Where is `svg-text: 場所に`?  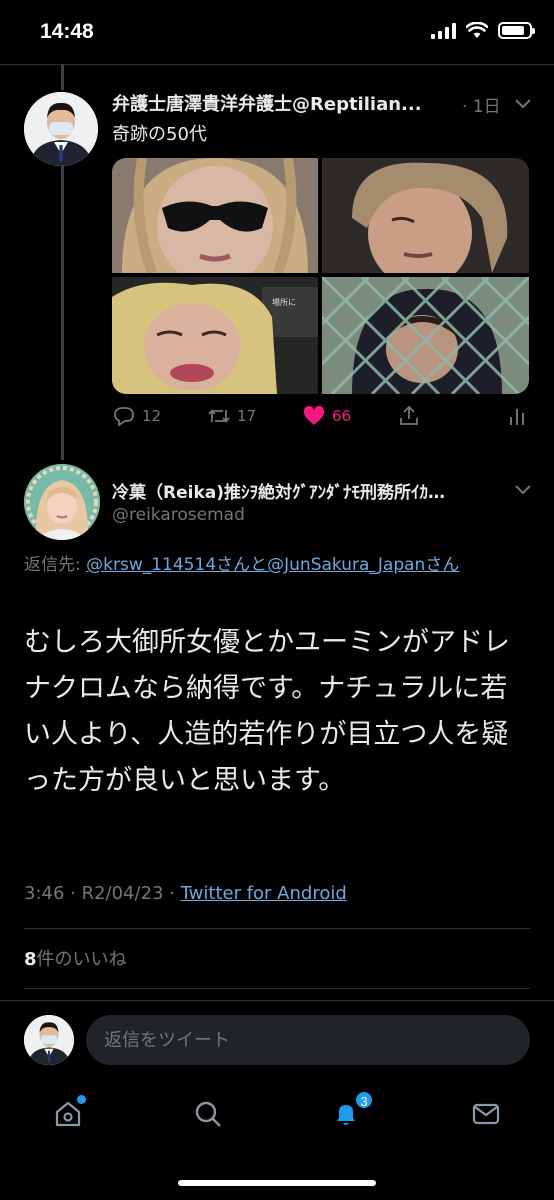 svg-text: 場所に is located at coordinates (284, 302).